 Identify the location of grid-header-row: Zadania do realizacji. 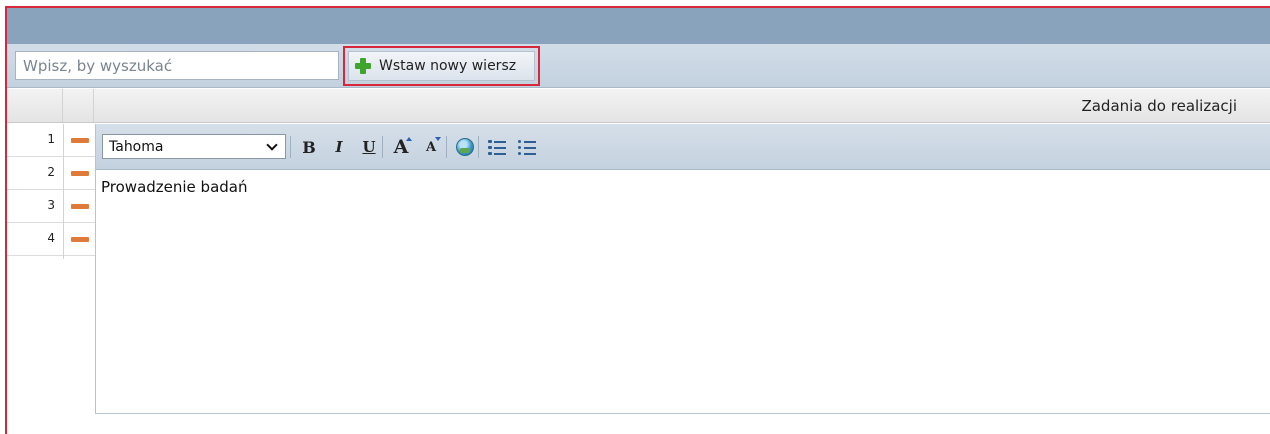
(638, 106).